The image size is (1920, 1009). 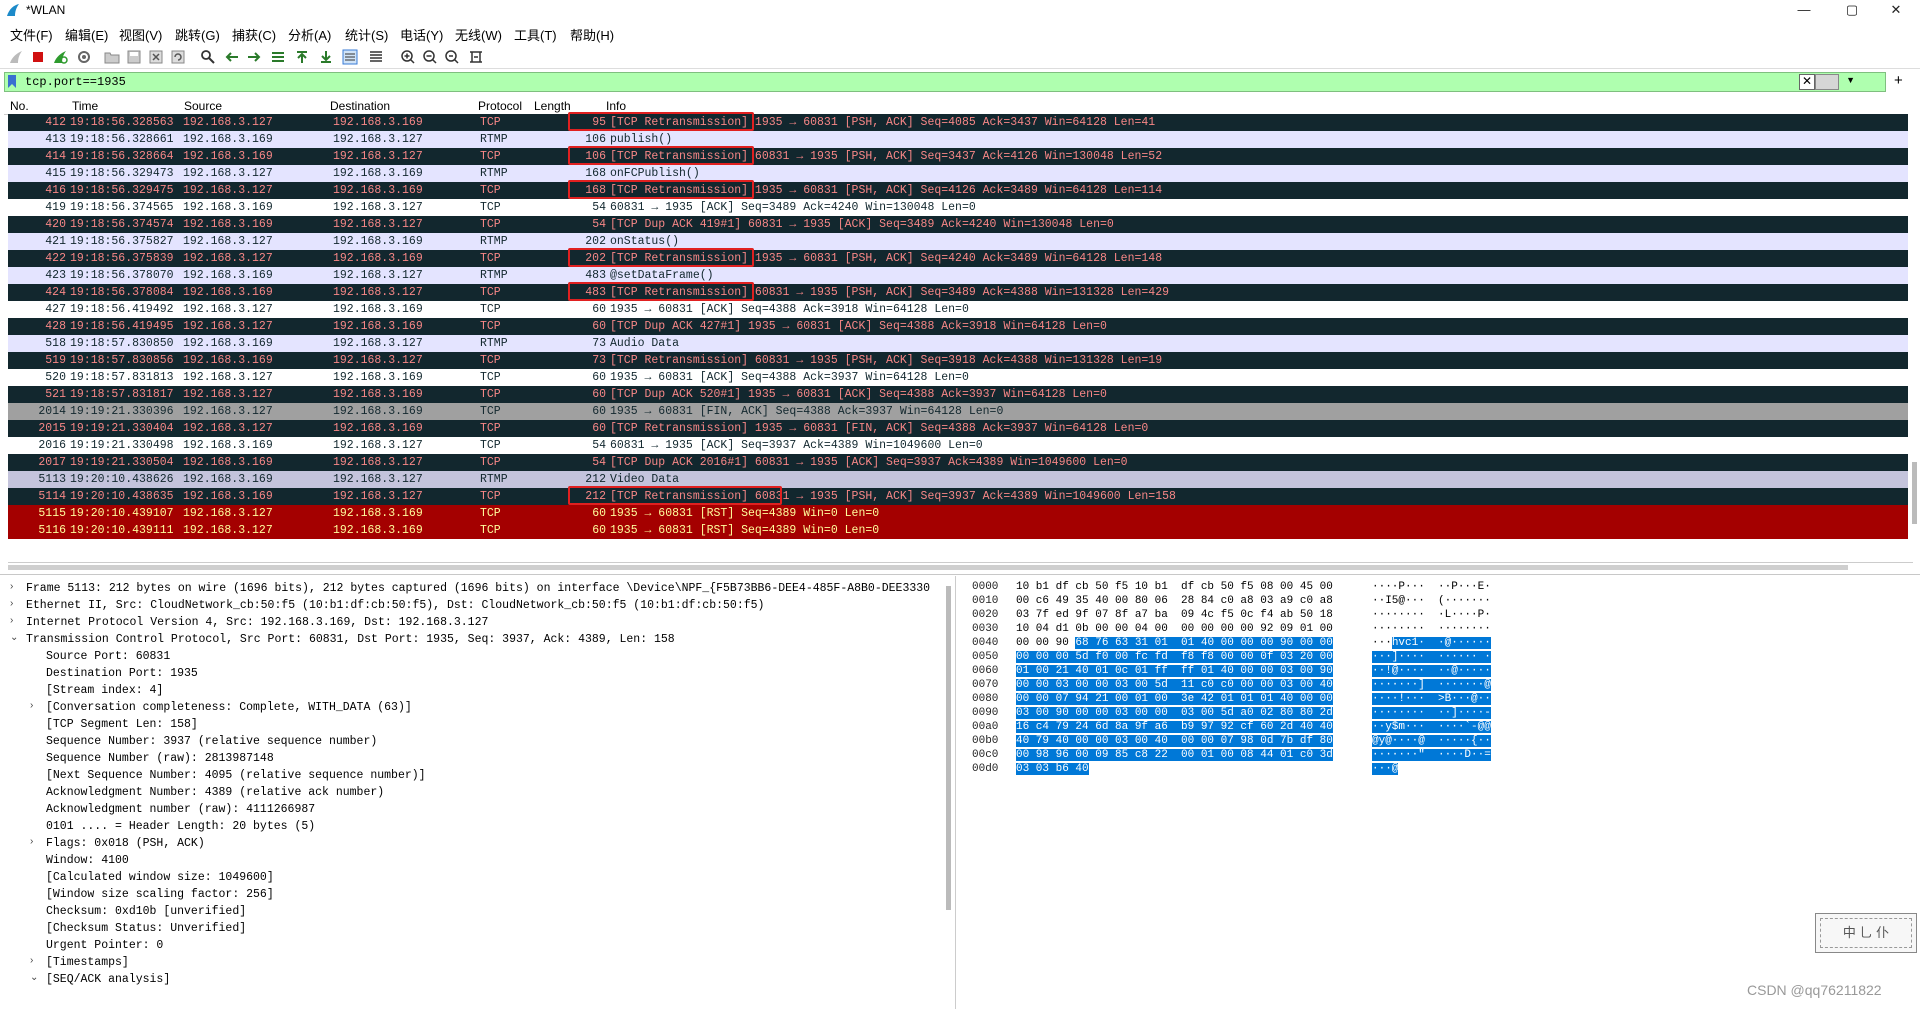 I want to click on normal-size-icon, so click(x=452, y=57).